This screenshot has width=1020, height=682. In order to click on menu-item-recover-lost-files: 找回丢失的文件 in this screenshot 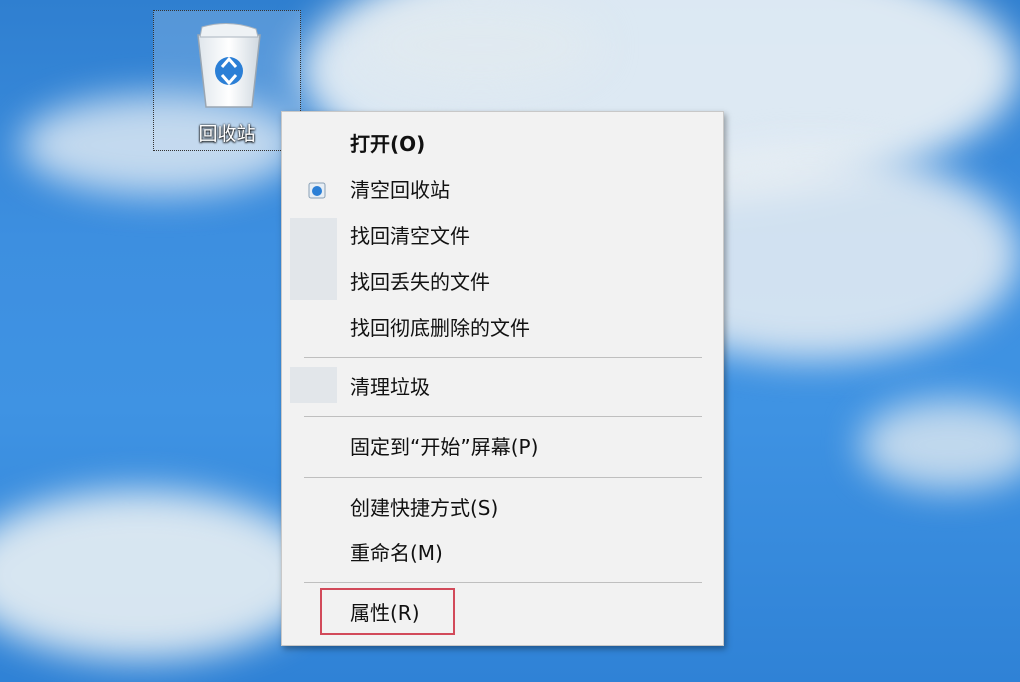, I will do `click(502, 282)`.